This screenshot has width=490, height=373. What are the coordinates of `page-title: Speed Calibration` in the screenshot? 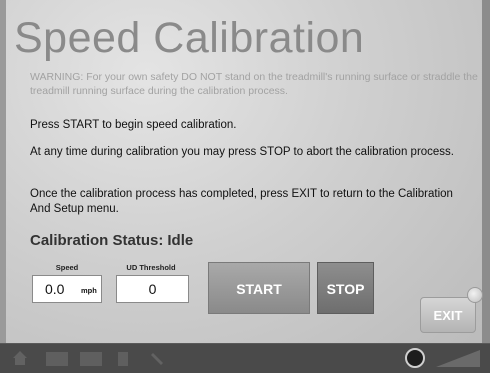 It's located at (189, 38).